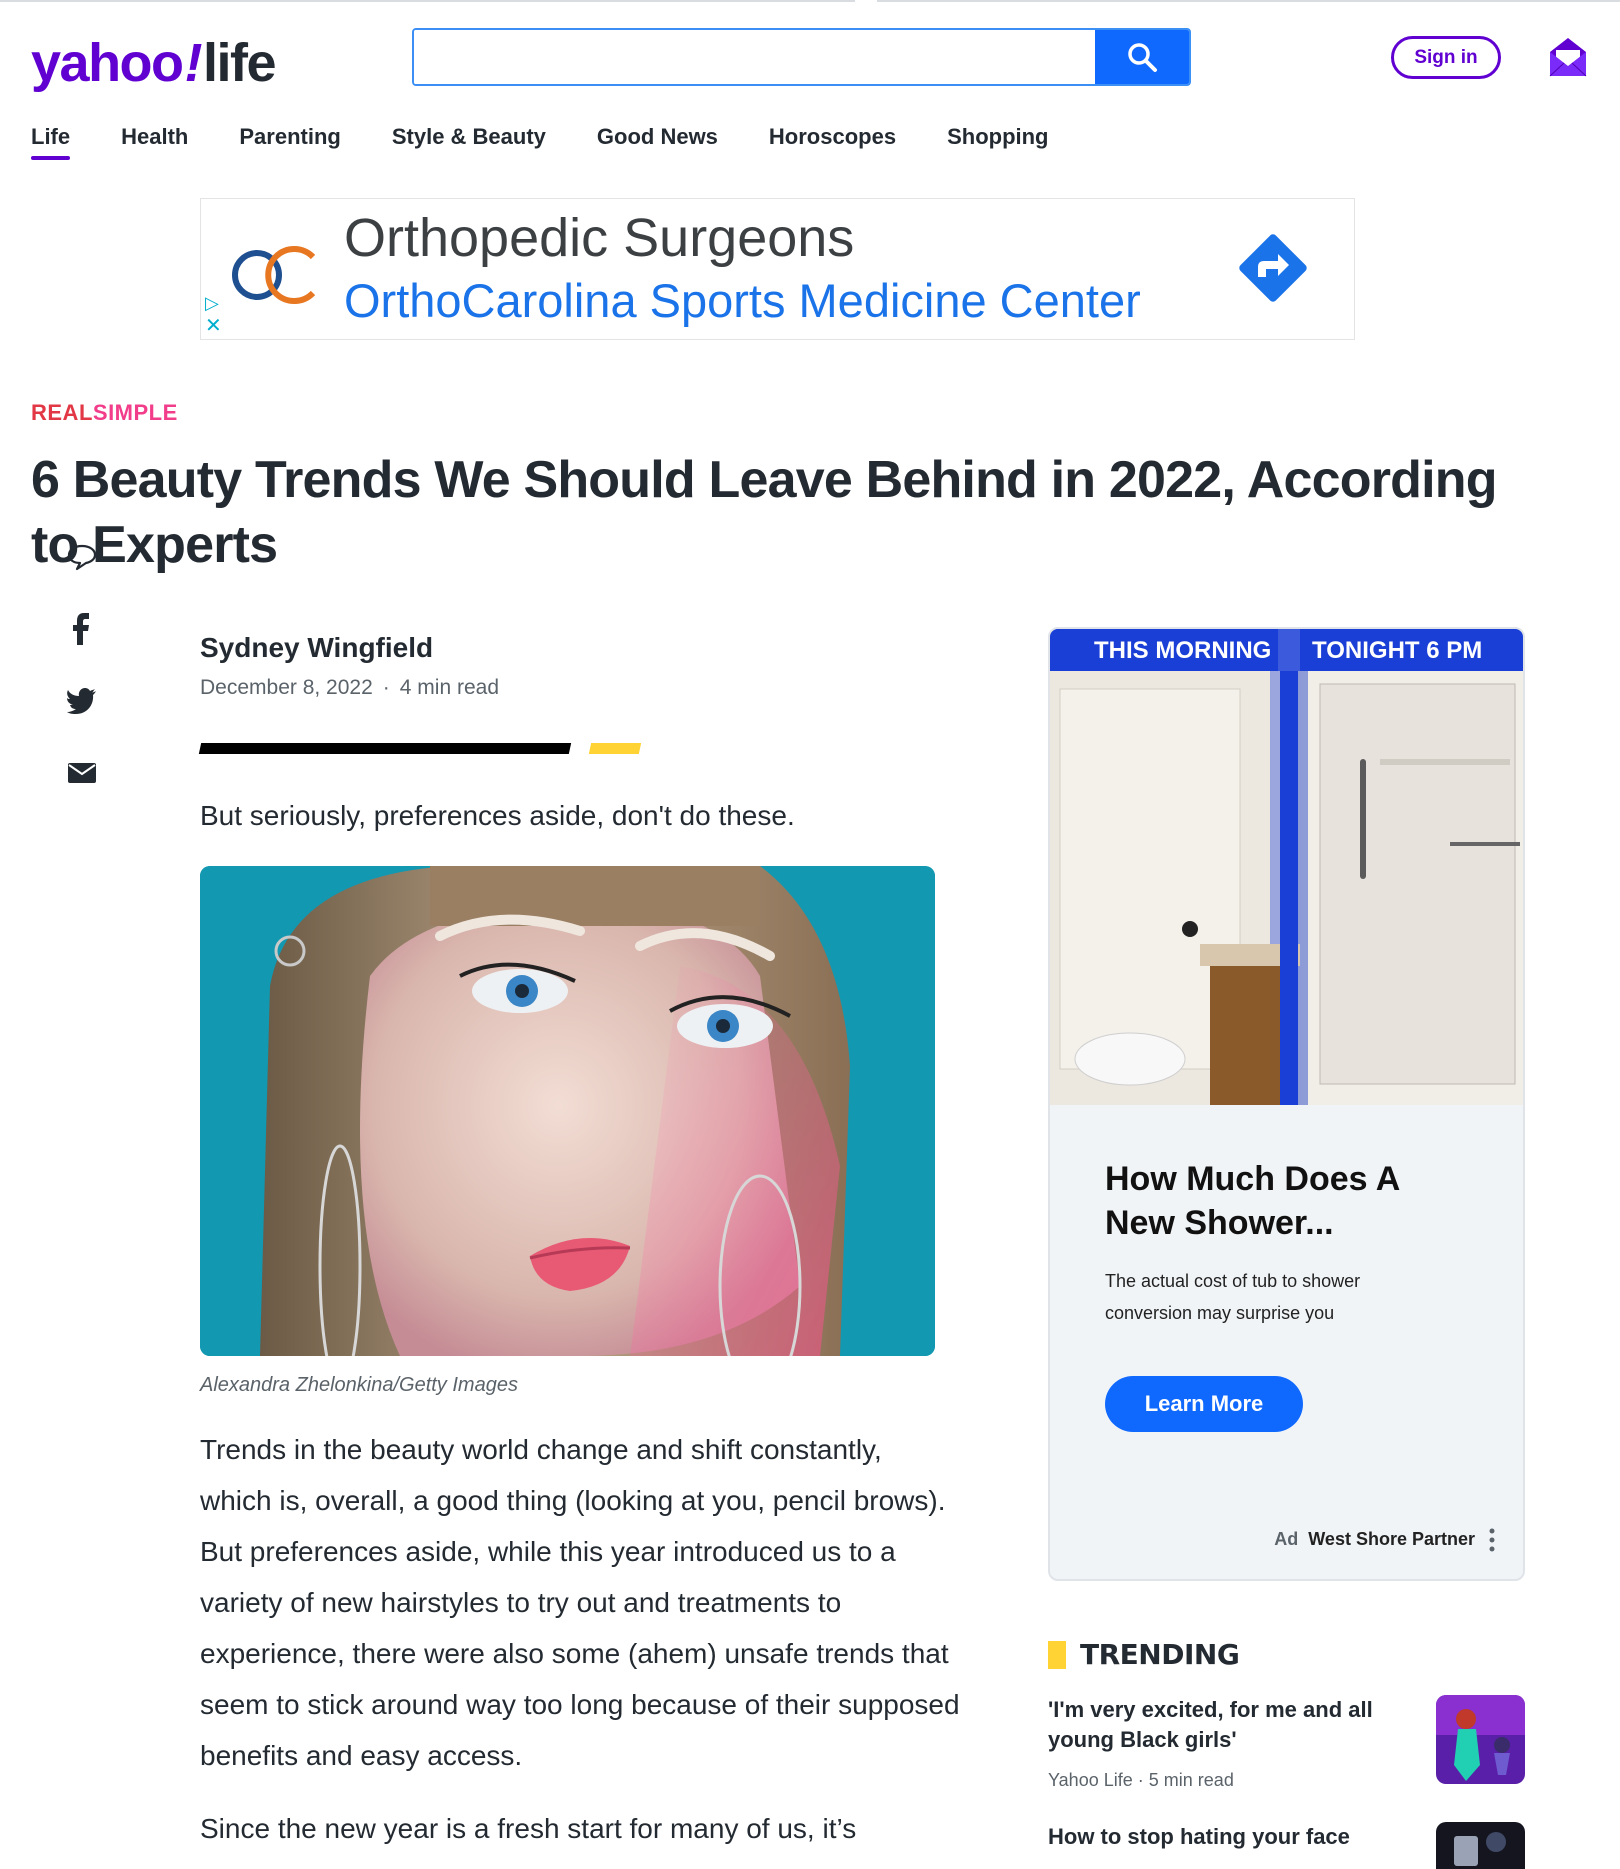 The image size is (1620, 1869). What do you see at coordinates (212, 303) in the screenshot?
I see `adchoices-icon: ▷` at bounding box center [212, 303].